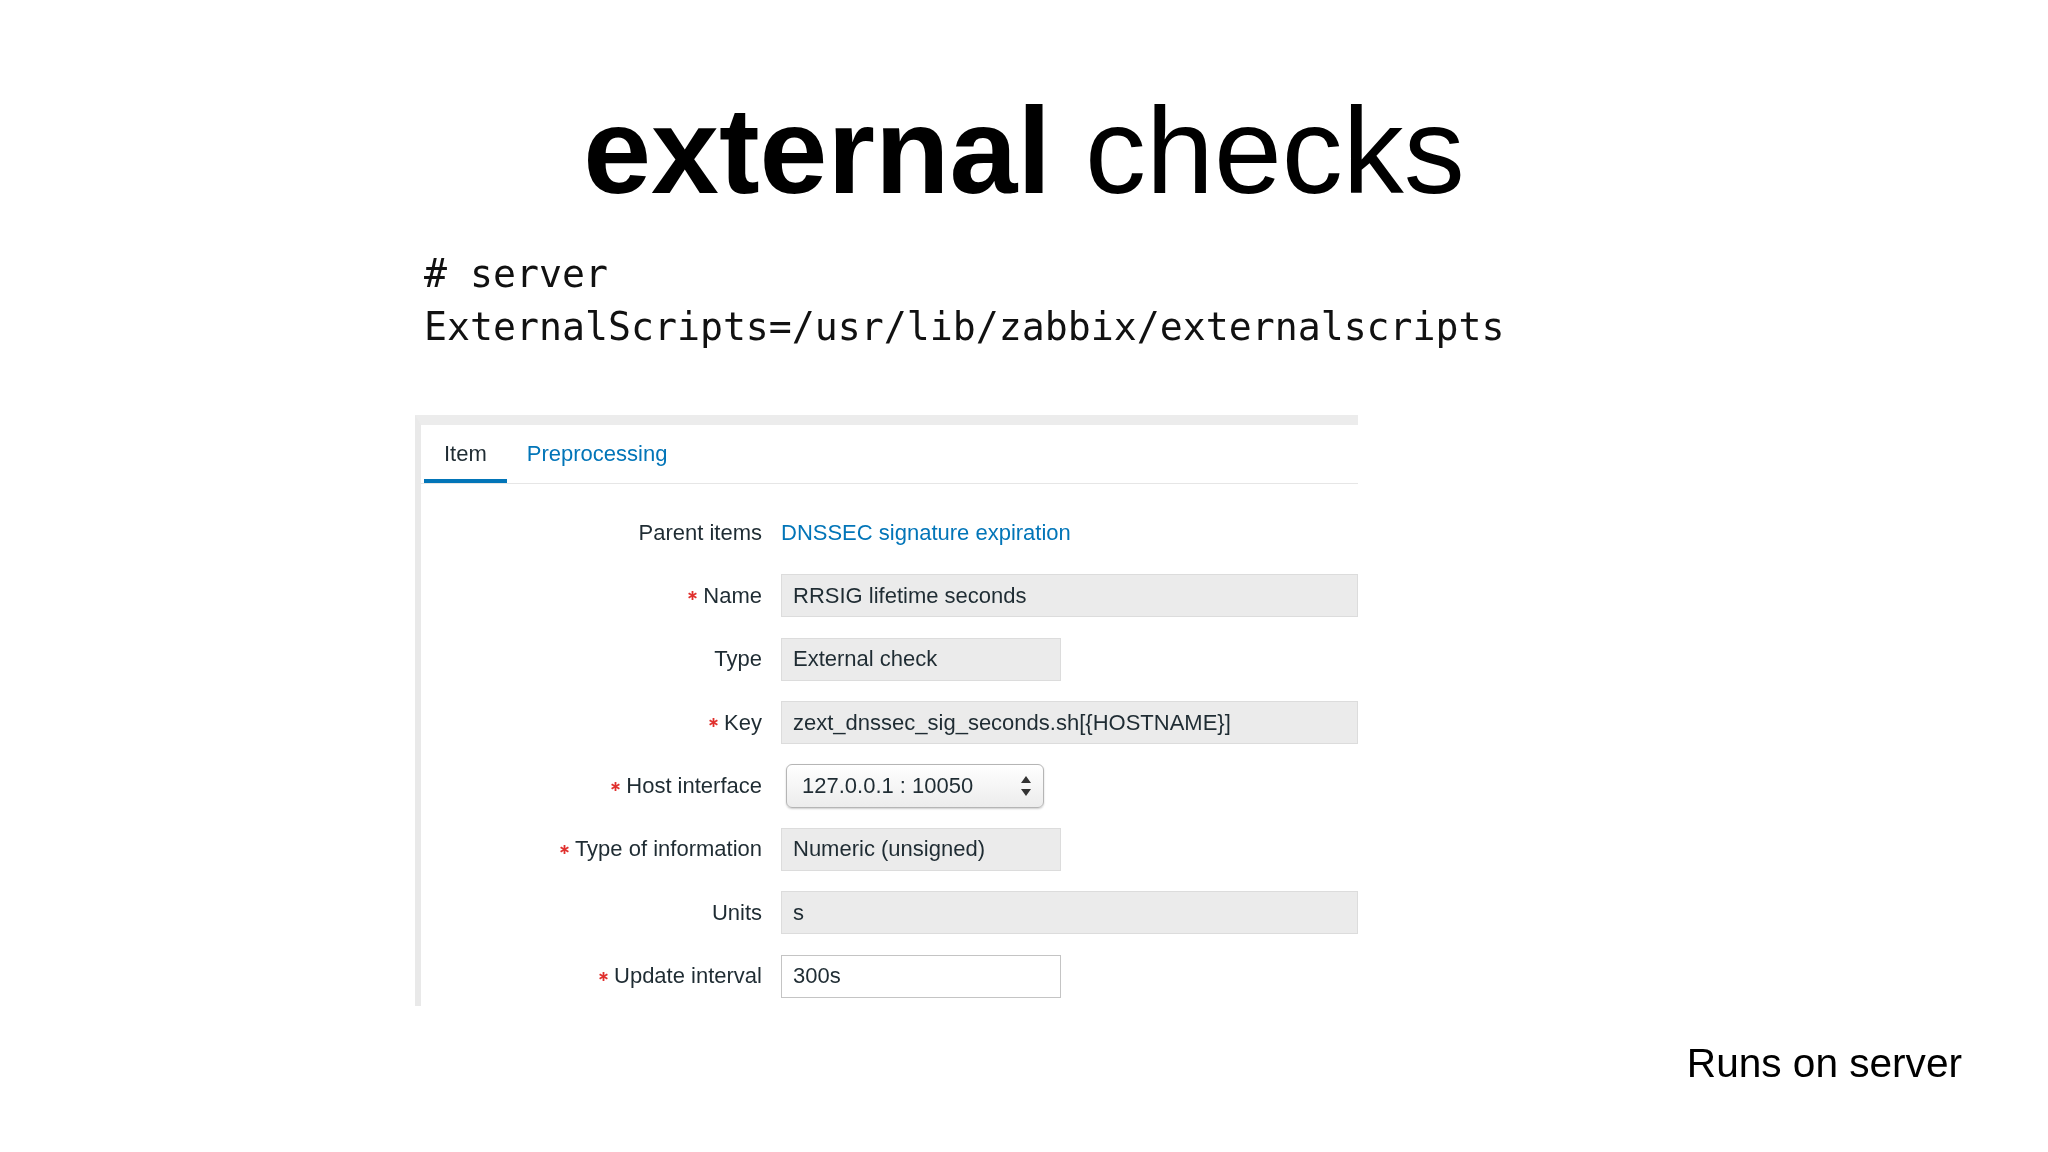  Describe the element at coordinates (1024, 151) in the screenshot. I see `slide-title: external checks` at that location.